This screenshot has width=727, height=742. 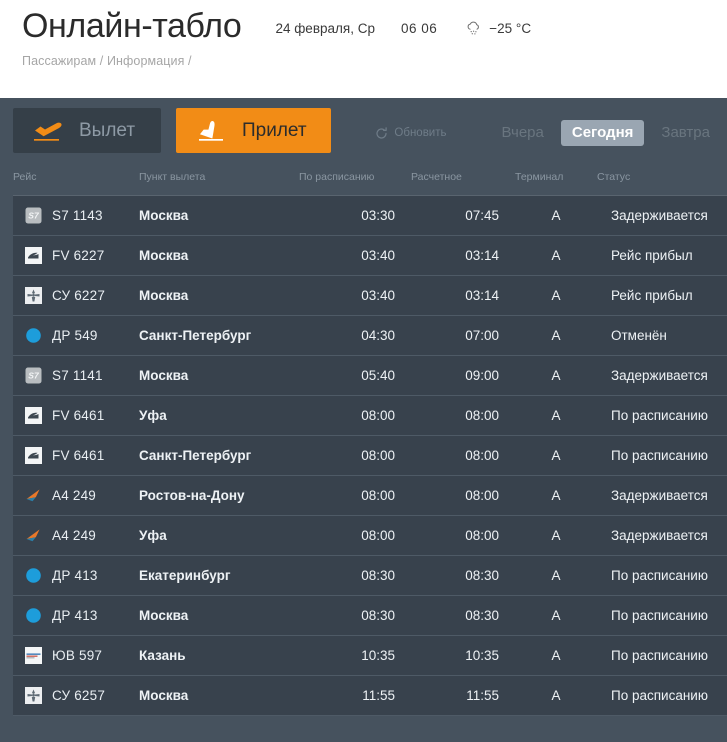 I want to click on tab-arrival: Прилет, so click(x=254, y=130).